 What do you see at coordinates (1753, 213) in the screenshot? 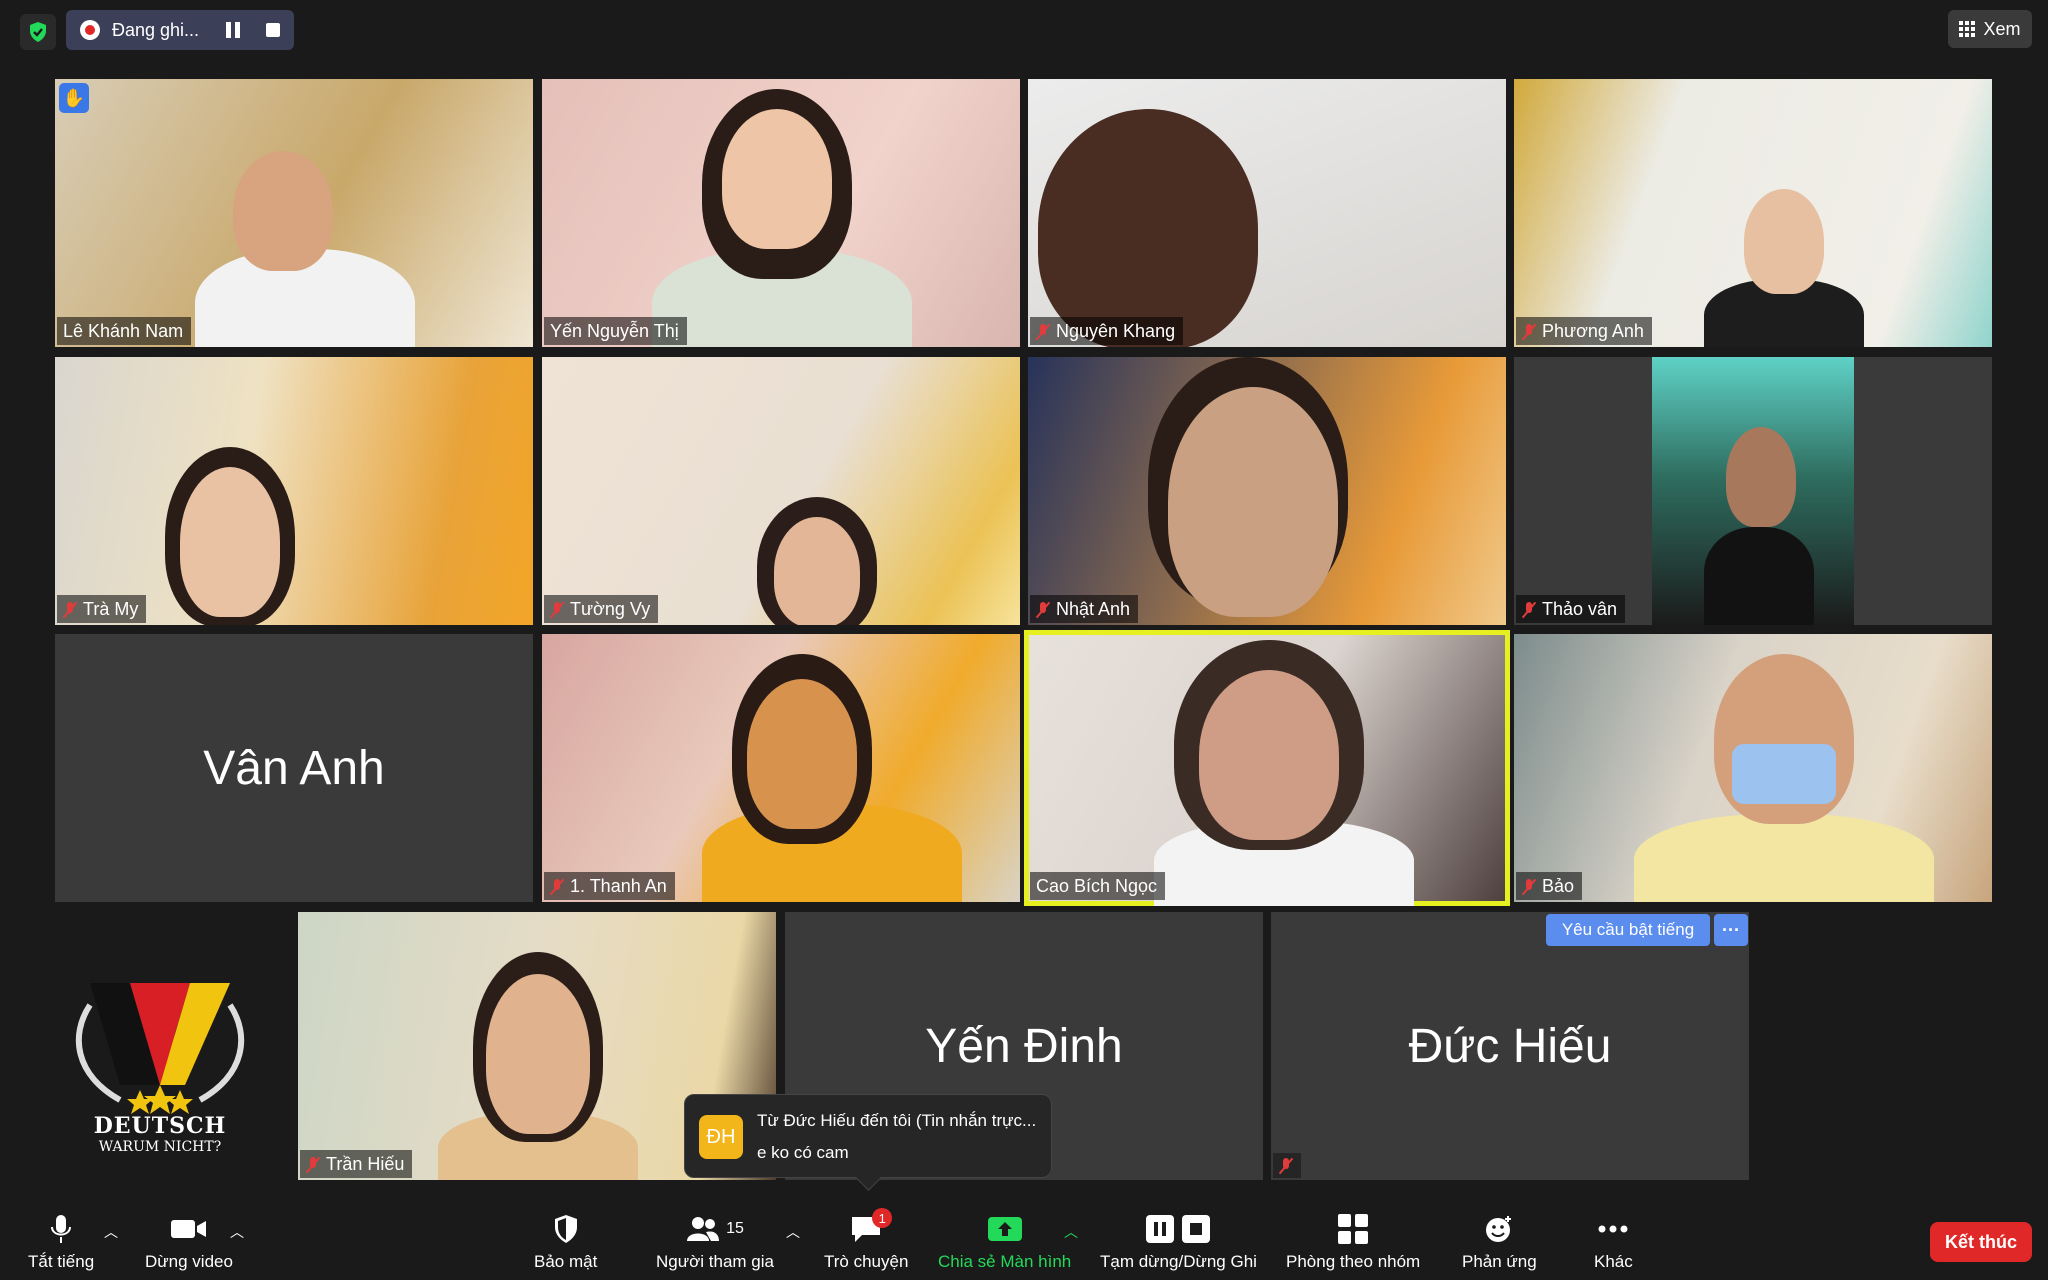
I see `video-tile: Phương Anh` at bounding box center [1753, 213].